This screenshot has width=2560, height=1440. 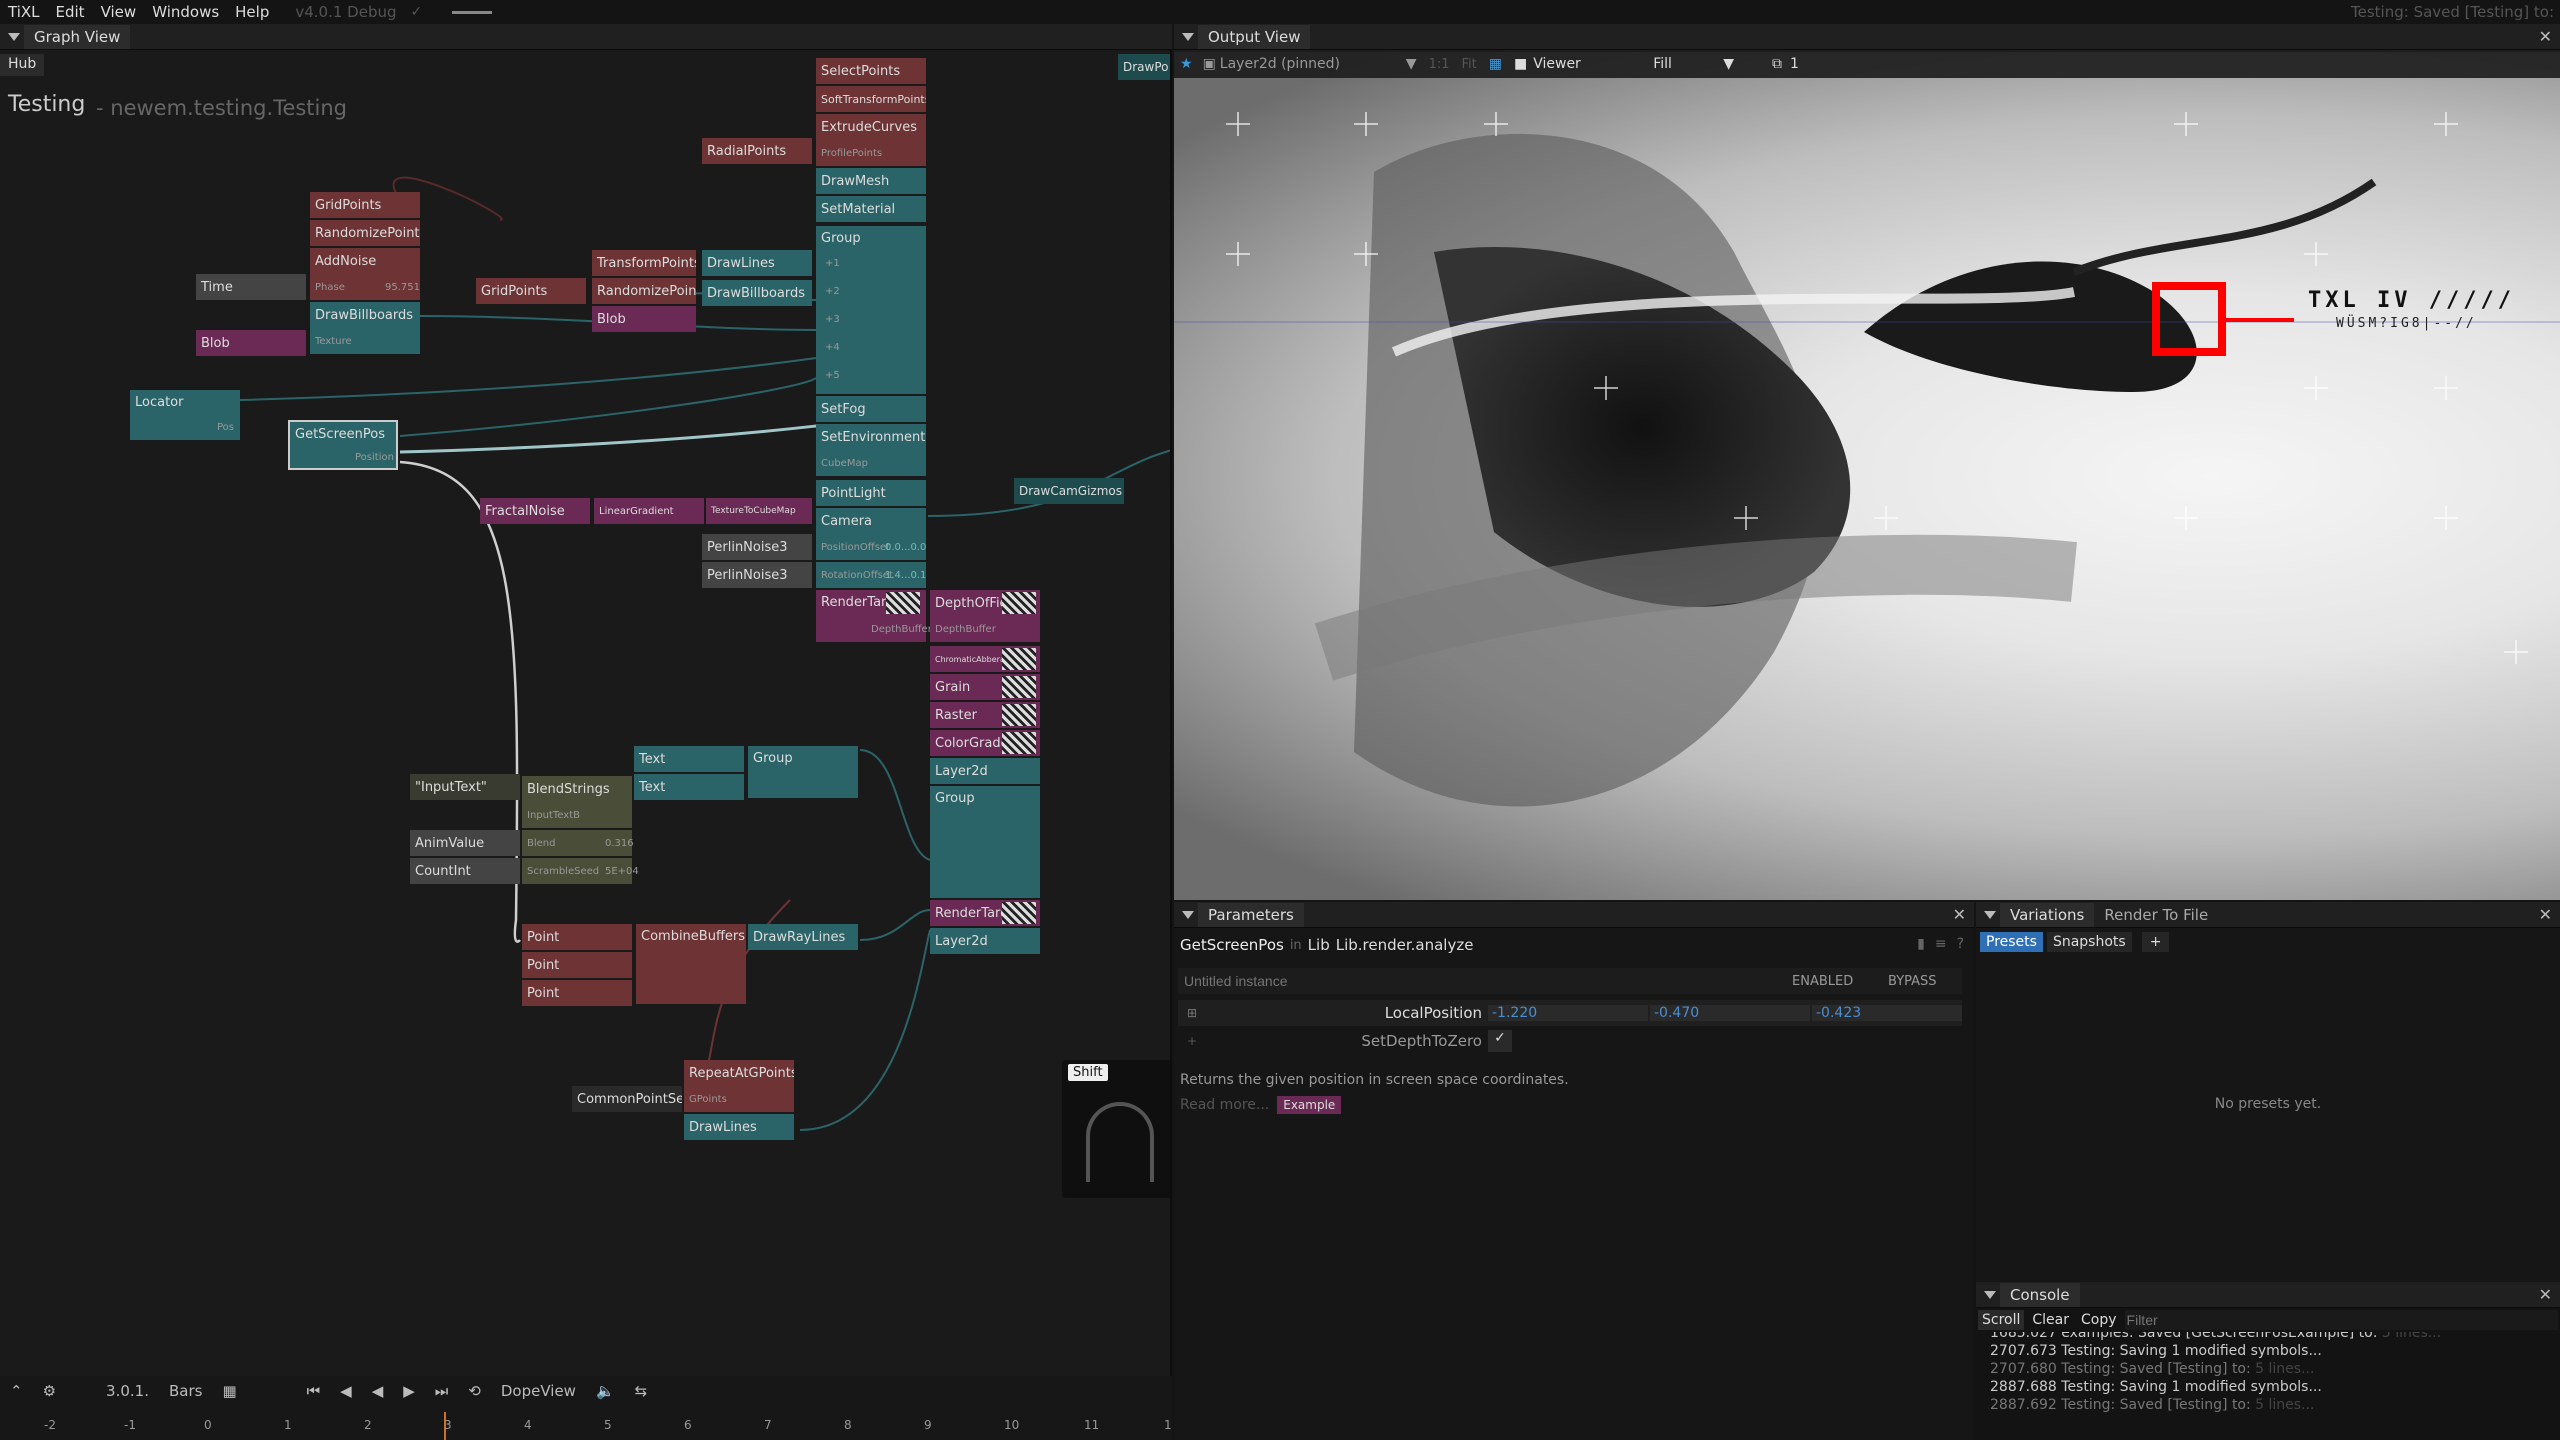 What do you see at coordinates (871, 153) in the screenshot?
I see `port-profile-points: ProfilePoints` at bounding box center [871, 153].